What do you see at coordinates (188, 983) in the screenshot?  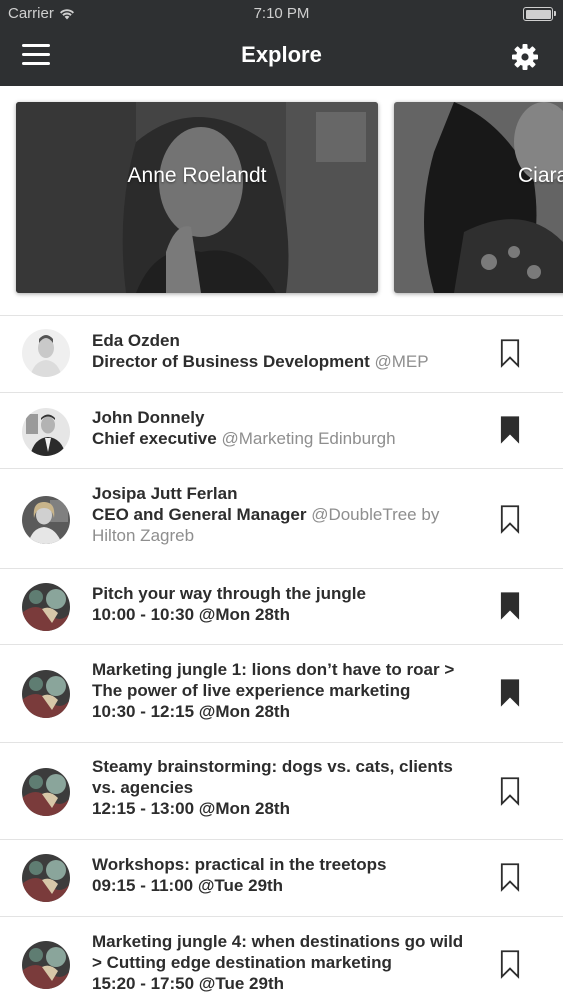 I see `item-time: 15:20 - 17:50 @Tue 29th` at bounding box center [188, 983].